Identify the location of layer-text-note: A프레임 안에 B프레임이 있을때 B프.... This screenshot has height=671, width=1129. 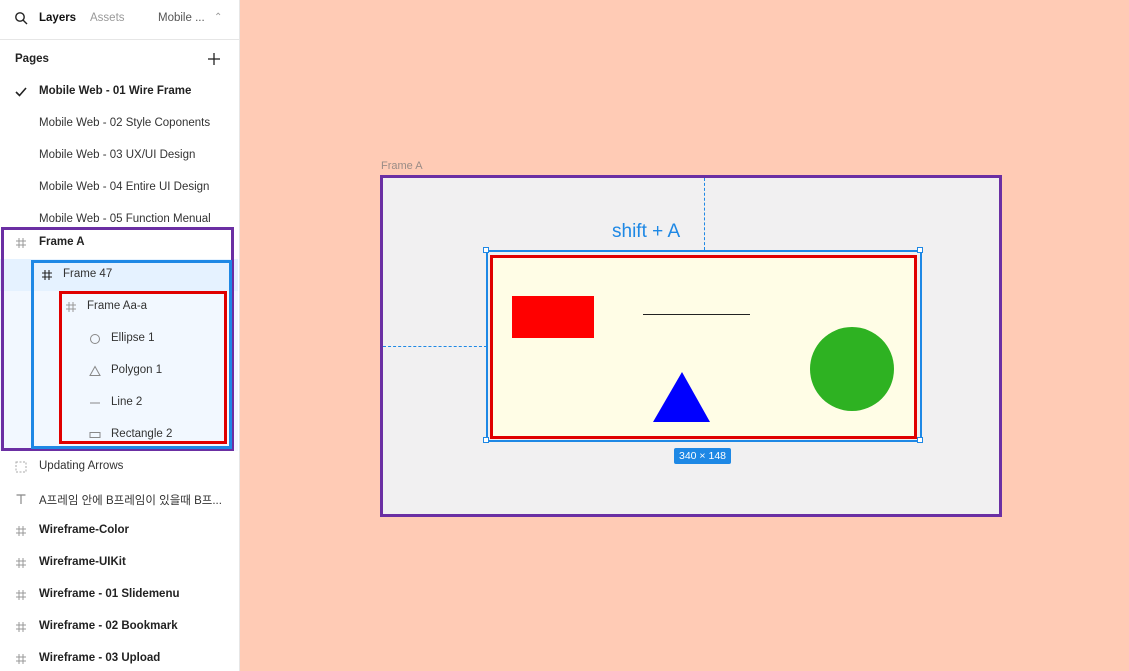
(119, 499).